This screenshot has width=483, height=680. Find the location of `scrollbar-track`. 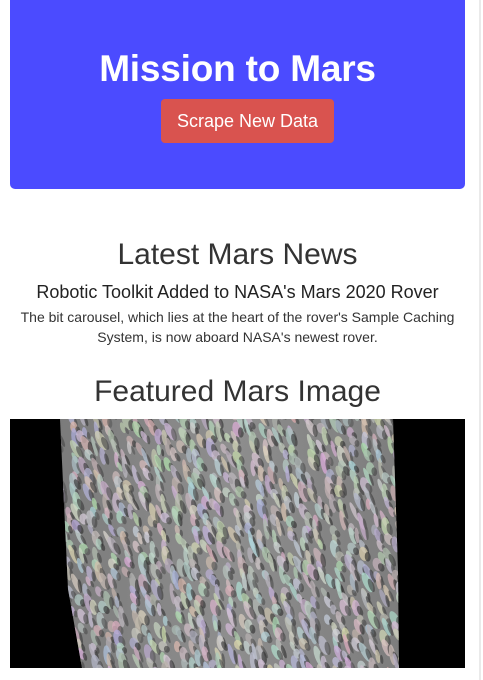

scrollbar-track is located at coordinates (480, 340).